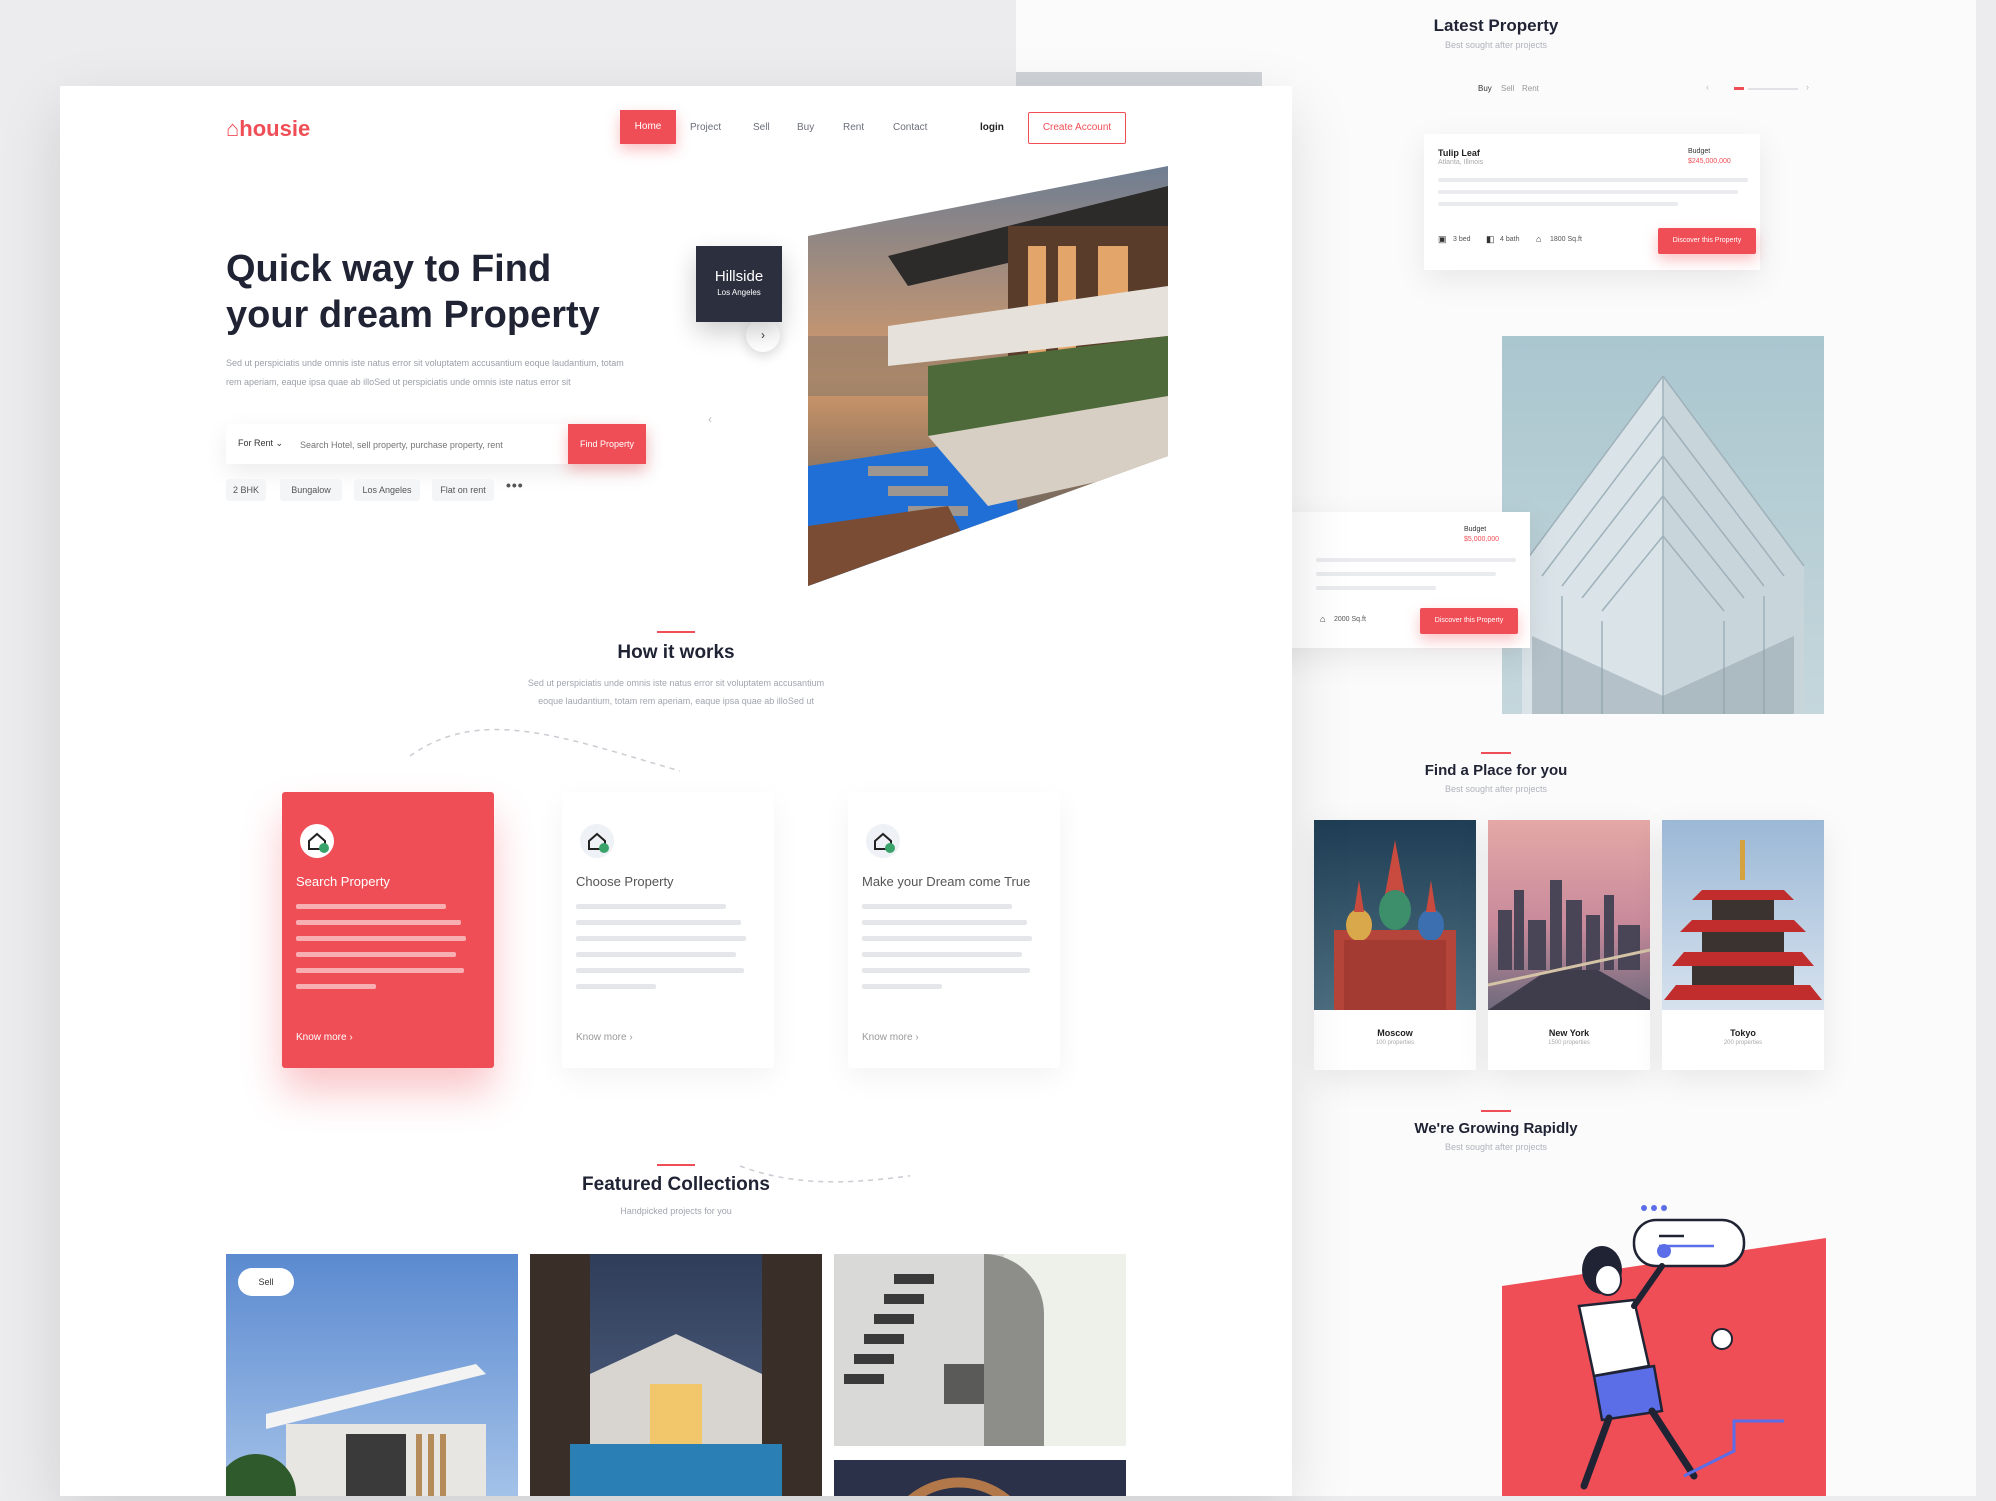 The width and height of the screenshot is (1996, 1501). I want to click on glass-tower-illustration, so click(1663, 544).